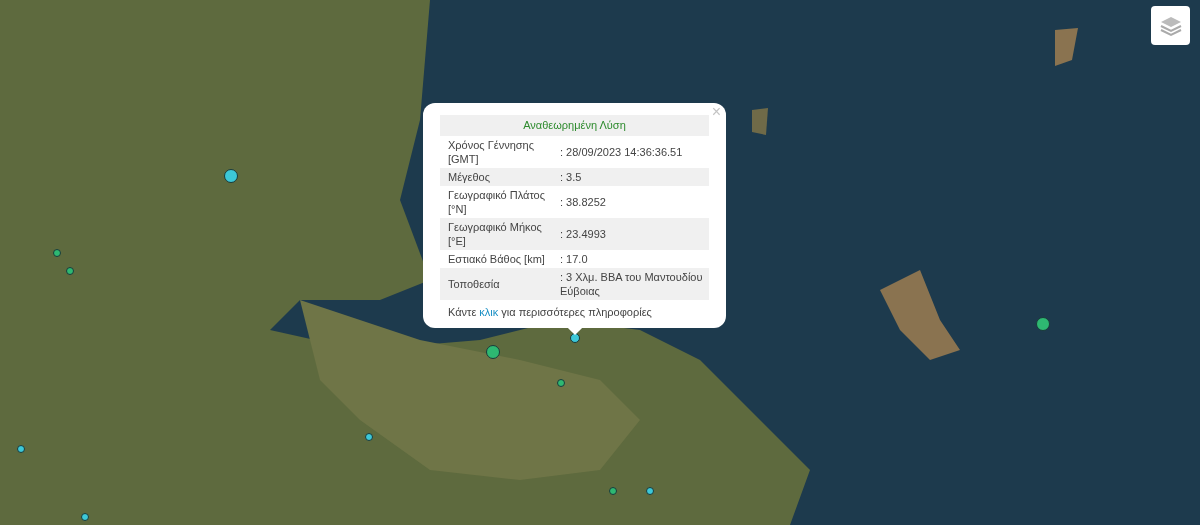 The image size is (1200, 525). I want to click on field-value: : 3.5, so click(571, 177).